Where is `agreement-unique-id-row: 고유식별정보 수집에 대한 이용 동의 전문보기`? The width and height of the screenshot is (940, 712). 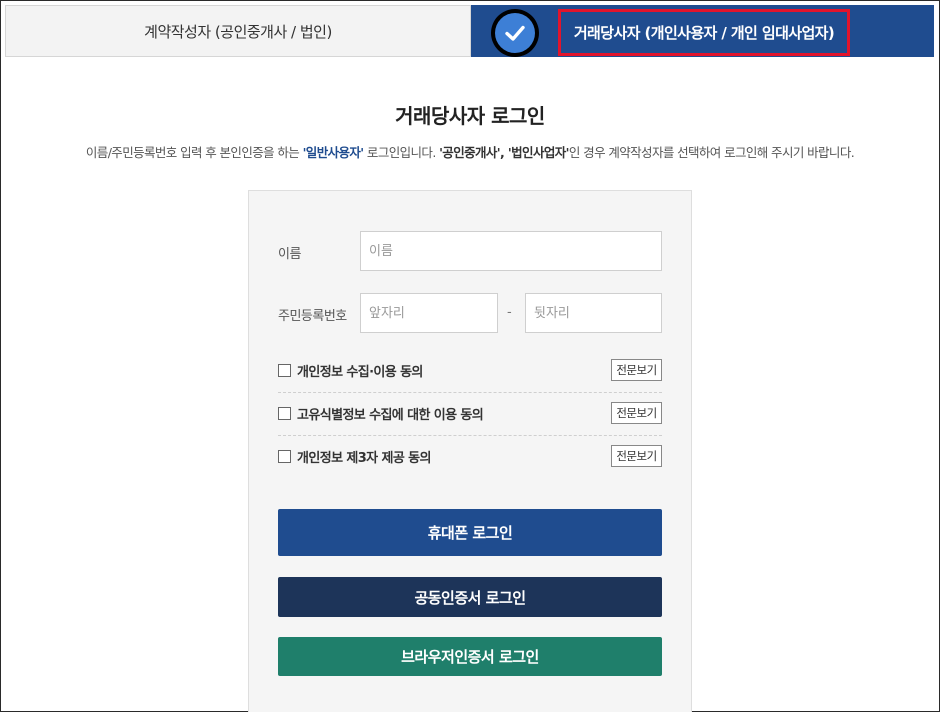
agreement-unique-id-row: 고유식별정보 수집에 대한 이용 동의 전문보기 is located at coordinates (470, 413).